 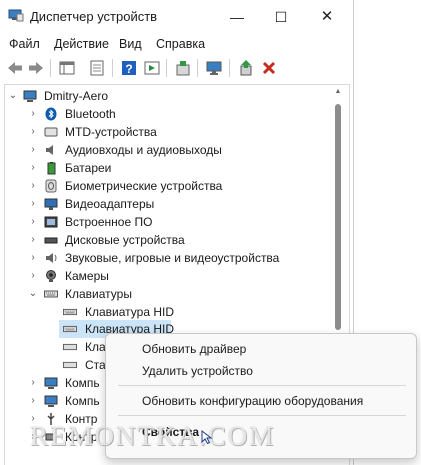 I want to click on tree-item-label: Камеры, so click(x=87, y=276).